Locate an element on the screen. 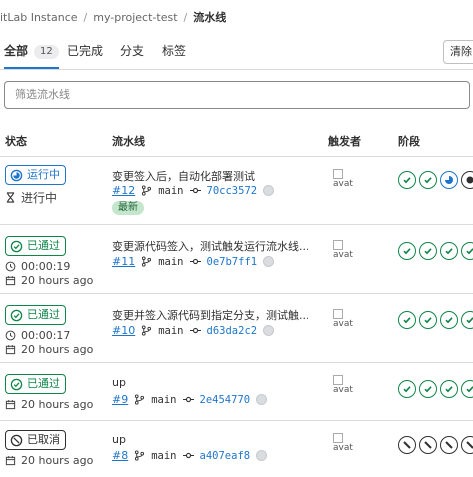  stage-pending-icon is located at coordinates (467, 180).